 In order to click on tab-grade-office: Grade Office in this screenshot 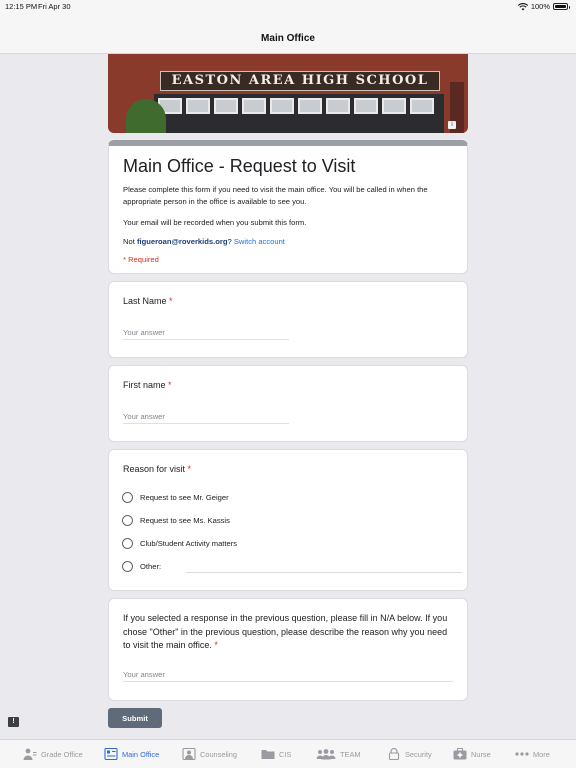, I will do `click(53, 754)`.